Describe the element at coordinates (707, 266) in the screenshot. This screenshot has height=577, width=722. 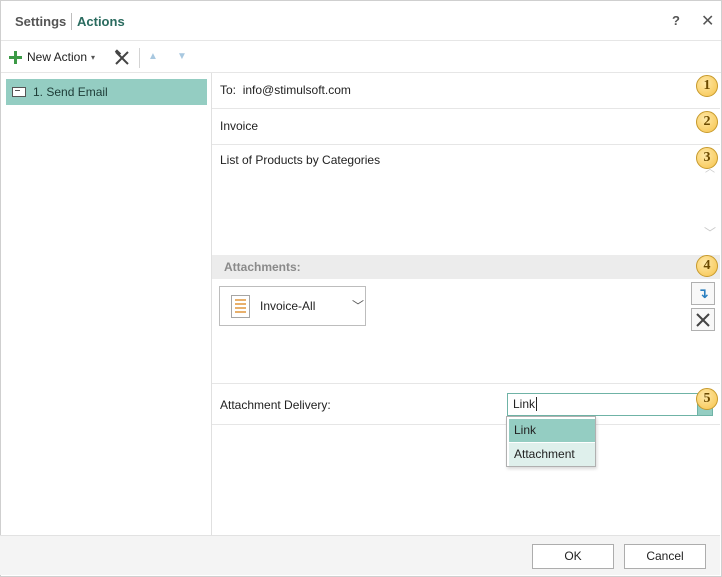
I see `step-badge-4: 4` at that location.